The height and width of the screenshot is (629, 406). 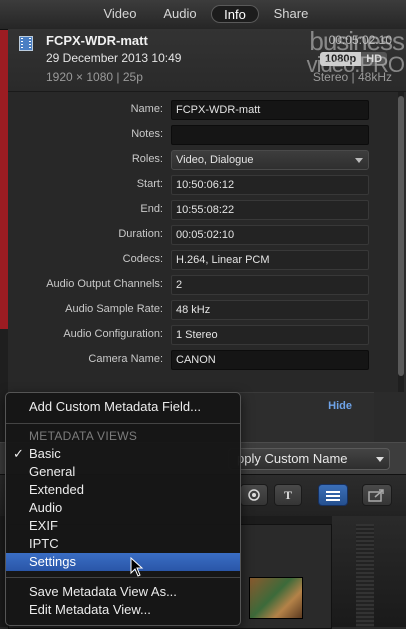 I want to click on scrollbar-thumb, so click(x=401, y=236).